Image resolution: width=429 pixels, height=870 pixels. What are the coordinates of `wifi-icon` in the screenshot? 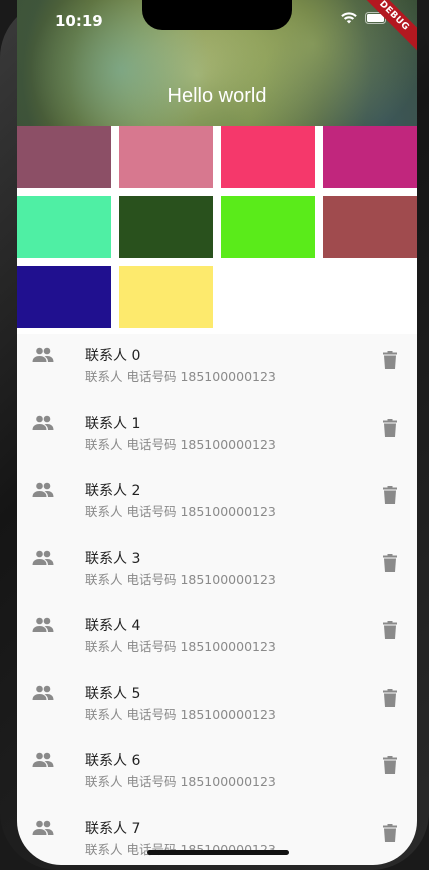 It's located at (349, 18).